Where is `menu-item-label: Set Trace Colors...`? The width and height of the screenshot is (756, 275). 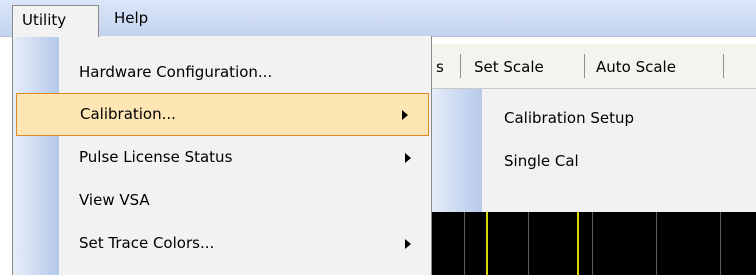 menu-item-label: Set Trace Colors... is located at coordinates (147, 243).